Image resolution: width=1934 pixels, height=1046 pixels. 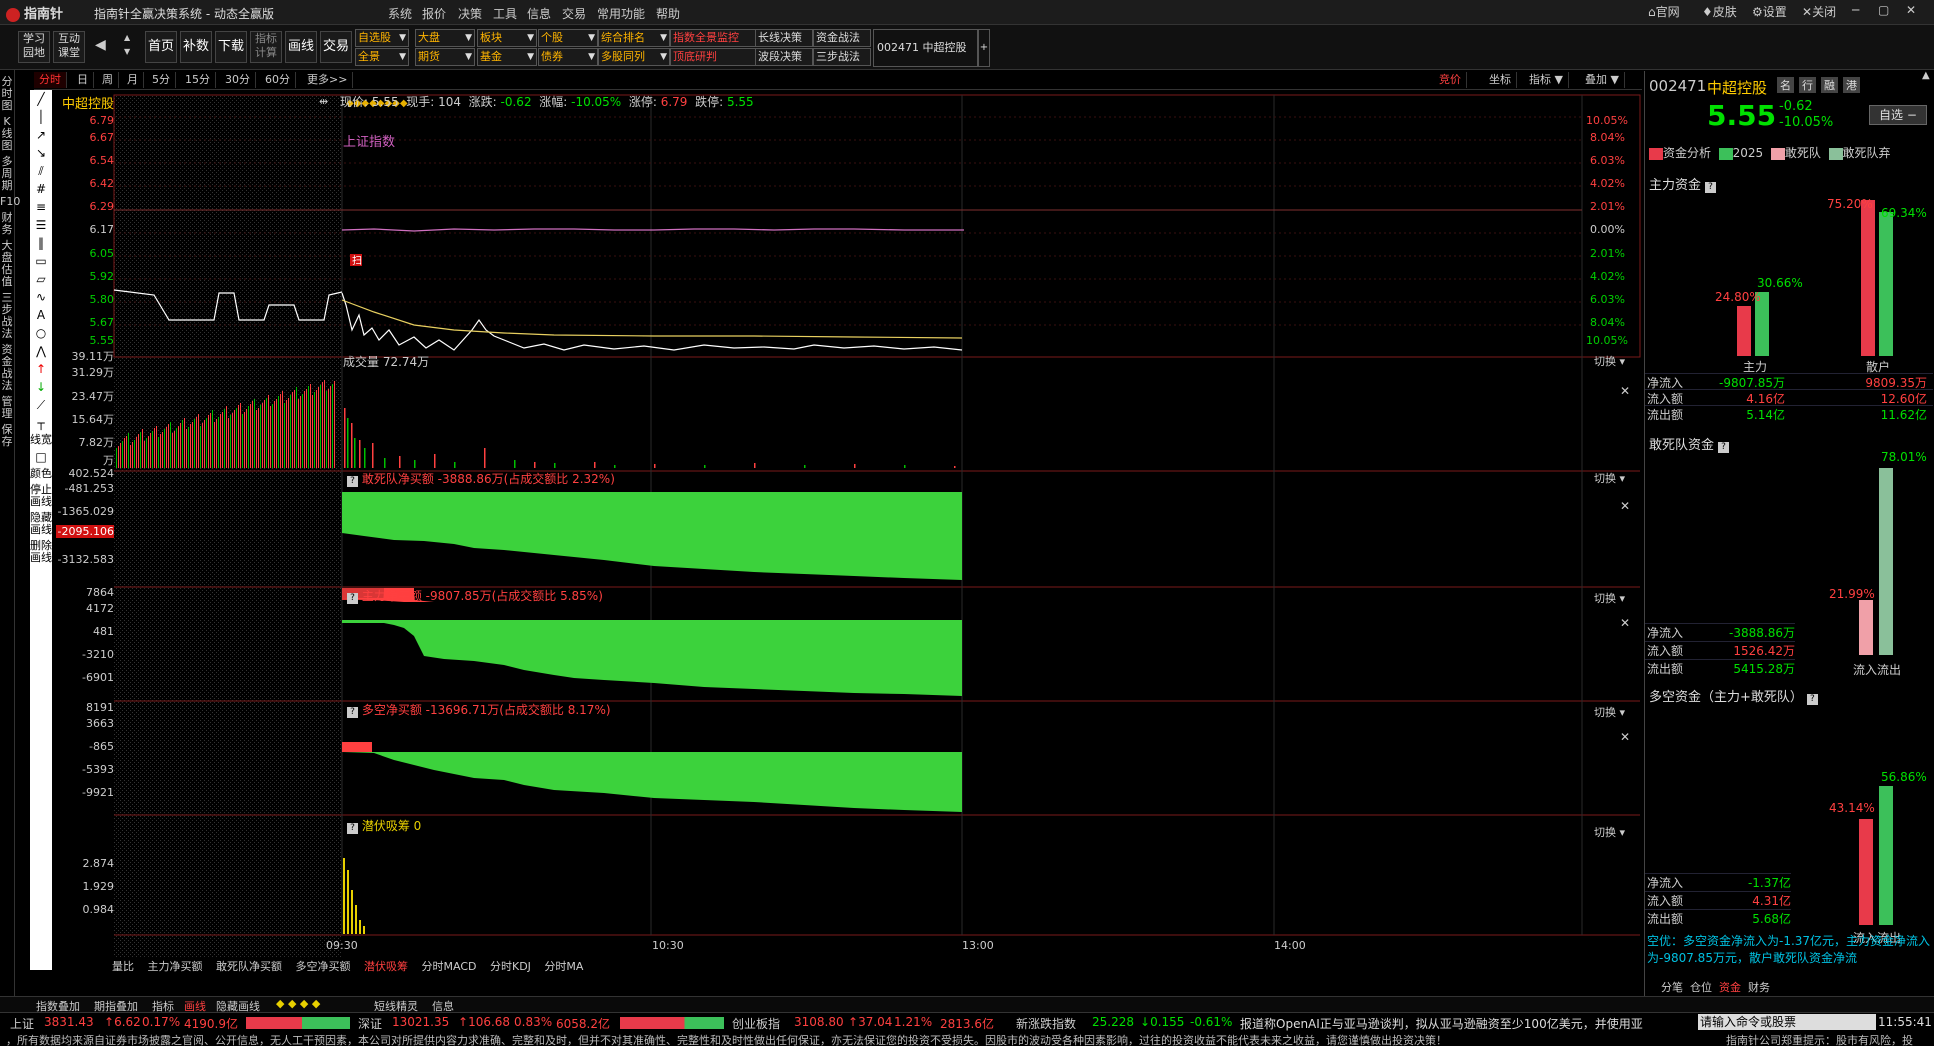 What do you see at coordinates (231, 47) in the screenshot?
I see `download-button: 下载` at bounding box center [231, 47].